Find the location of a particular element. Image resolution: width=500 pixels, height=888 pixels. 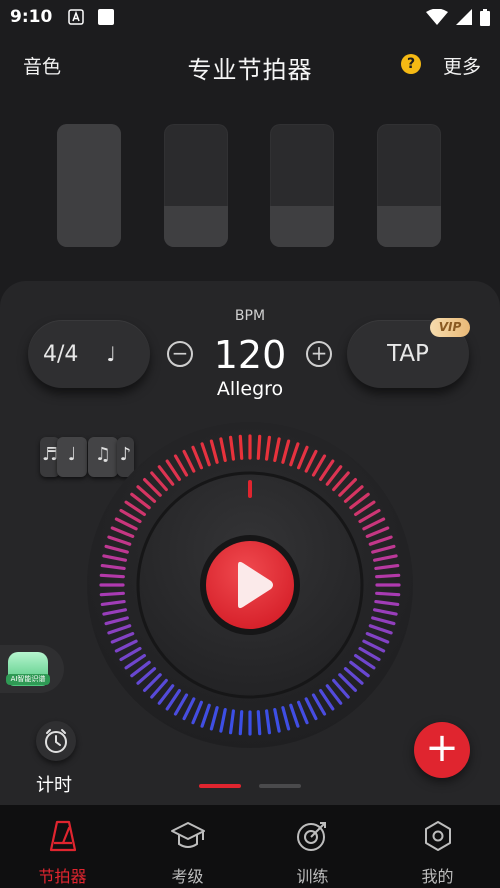

tab-label: 我的 is located at coordinates (437, 876).